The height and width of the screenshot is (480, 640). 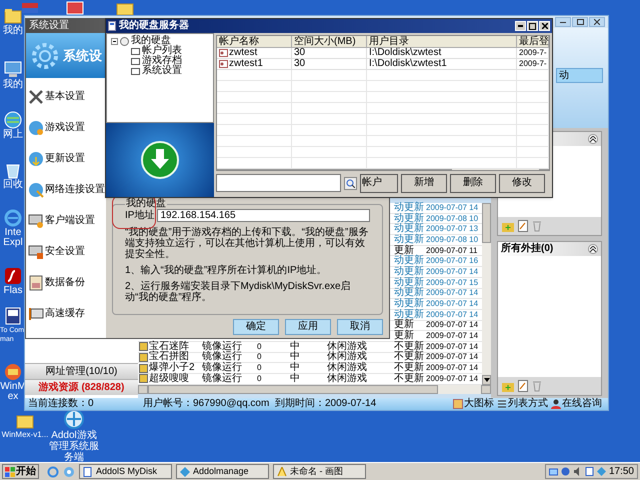 I want to click on toolbar-button: 修改, so click(x=522, y=183).